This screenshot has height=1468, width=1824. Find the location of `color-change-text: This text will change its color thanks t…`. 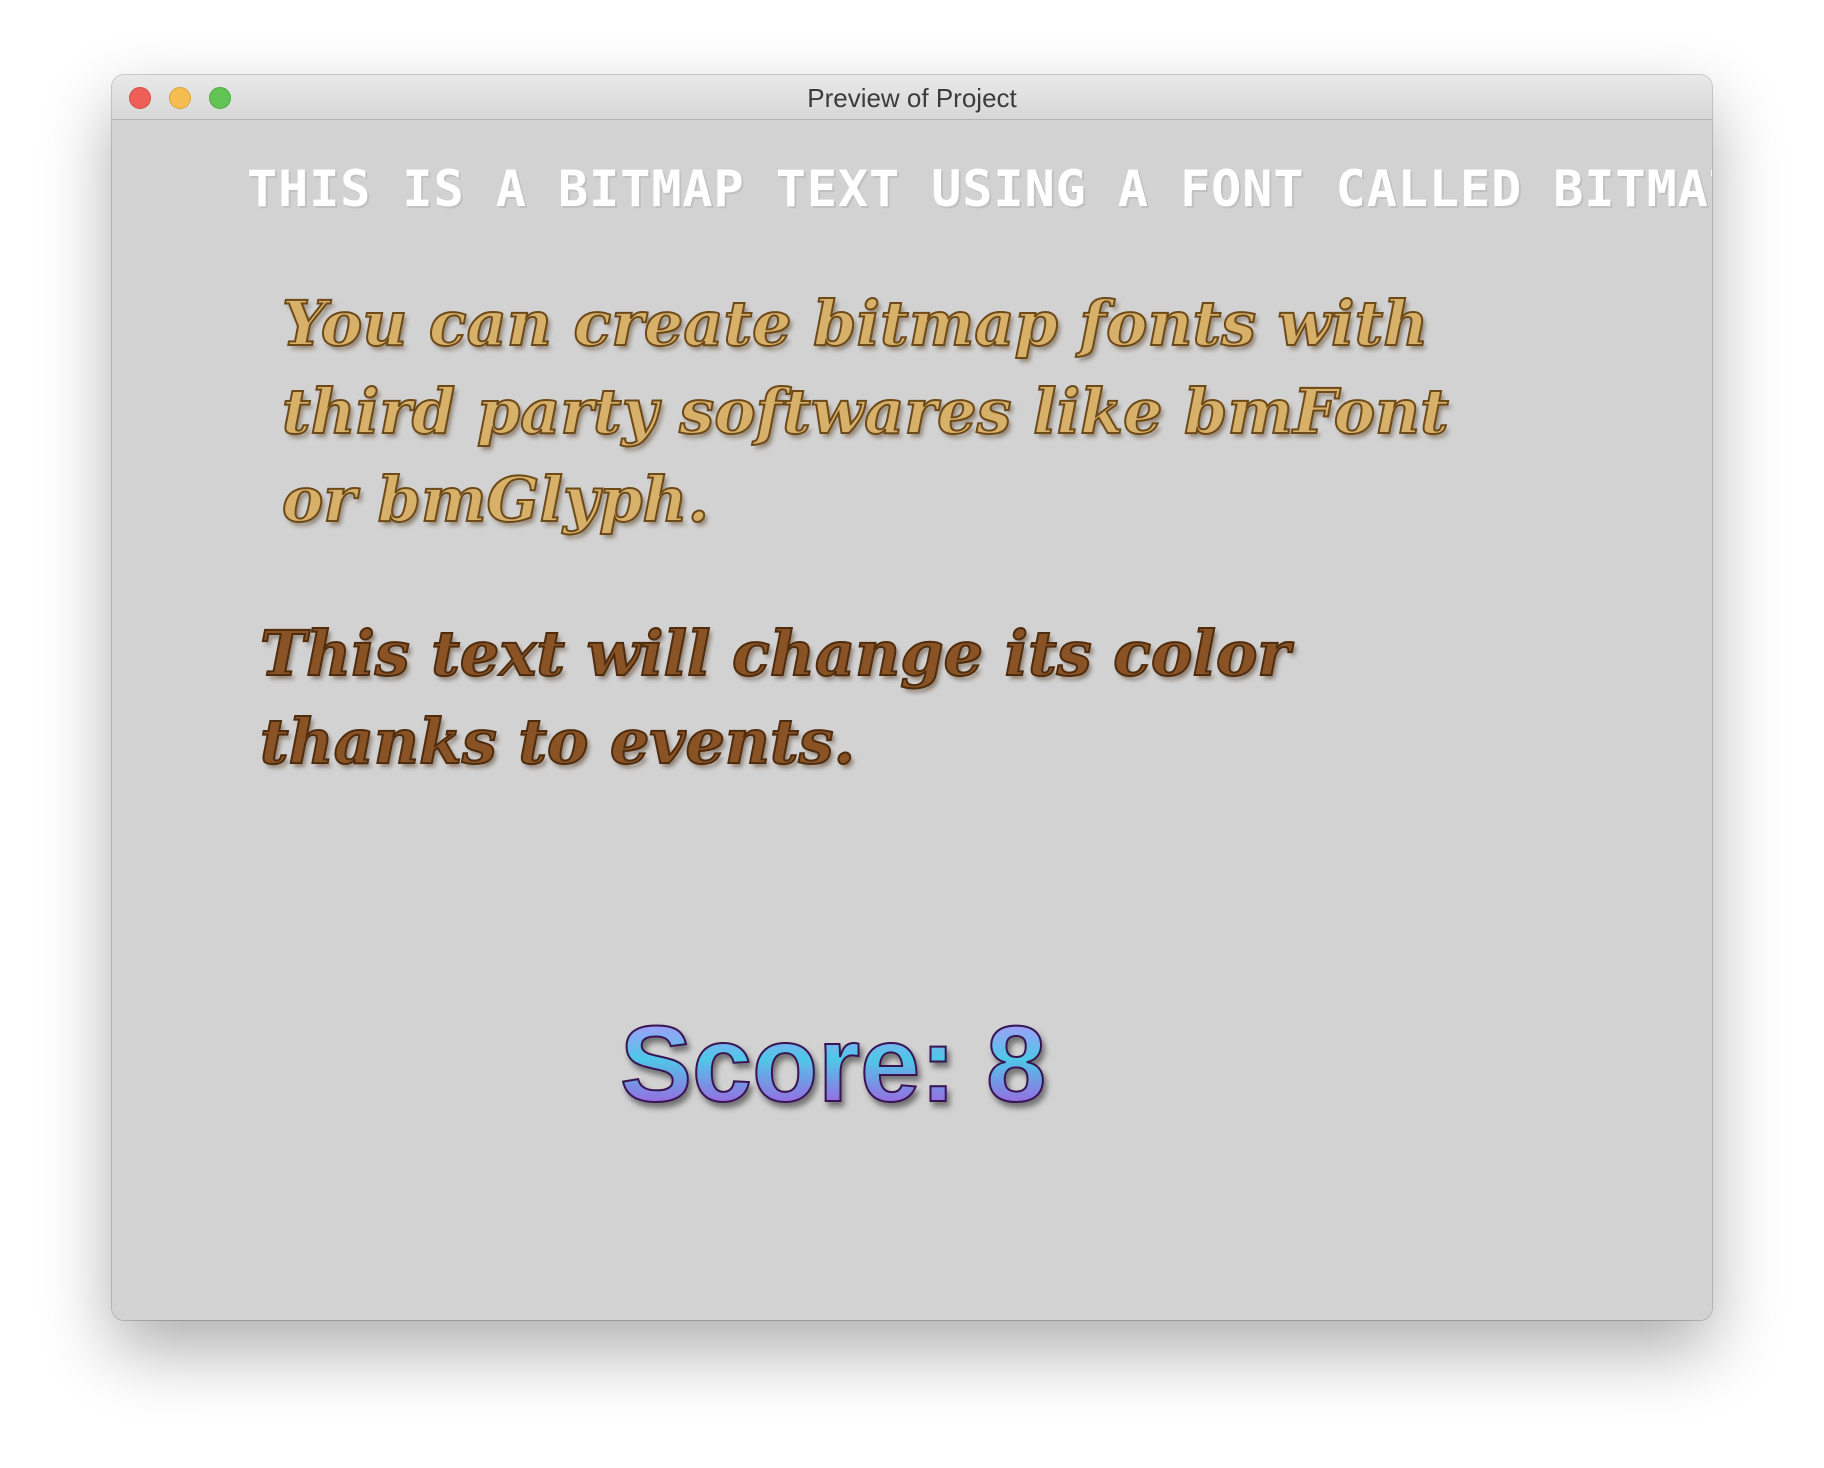

color-change-text: This text will change its color thanks t… is located at coordinates (775, 697).